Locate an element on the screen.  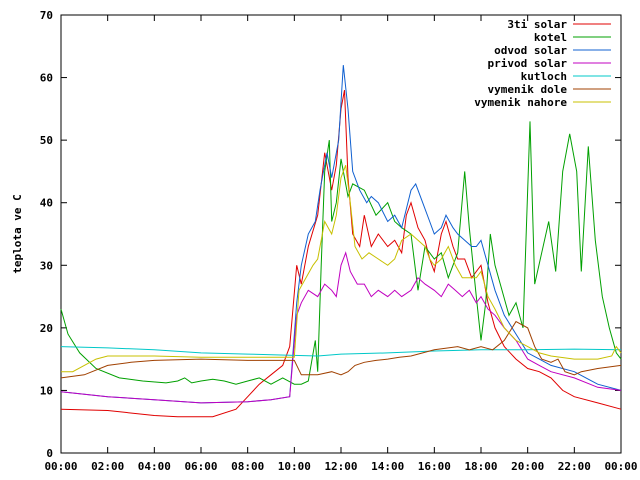
x-tick-label: 10:00 is located at coordinates (294, 466).